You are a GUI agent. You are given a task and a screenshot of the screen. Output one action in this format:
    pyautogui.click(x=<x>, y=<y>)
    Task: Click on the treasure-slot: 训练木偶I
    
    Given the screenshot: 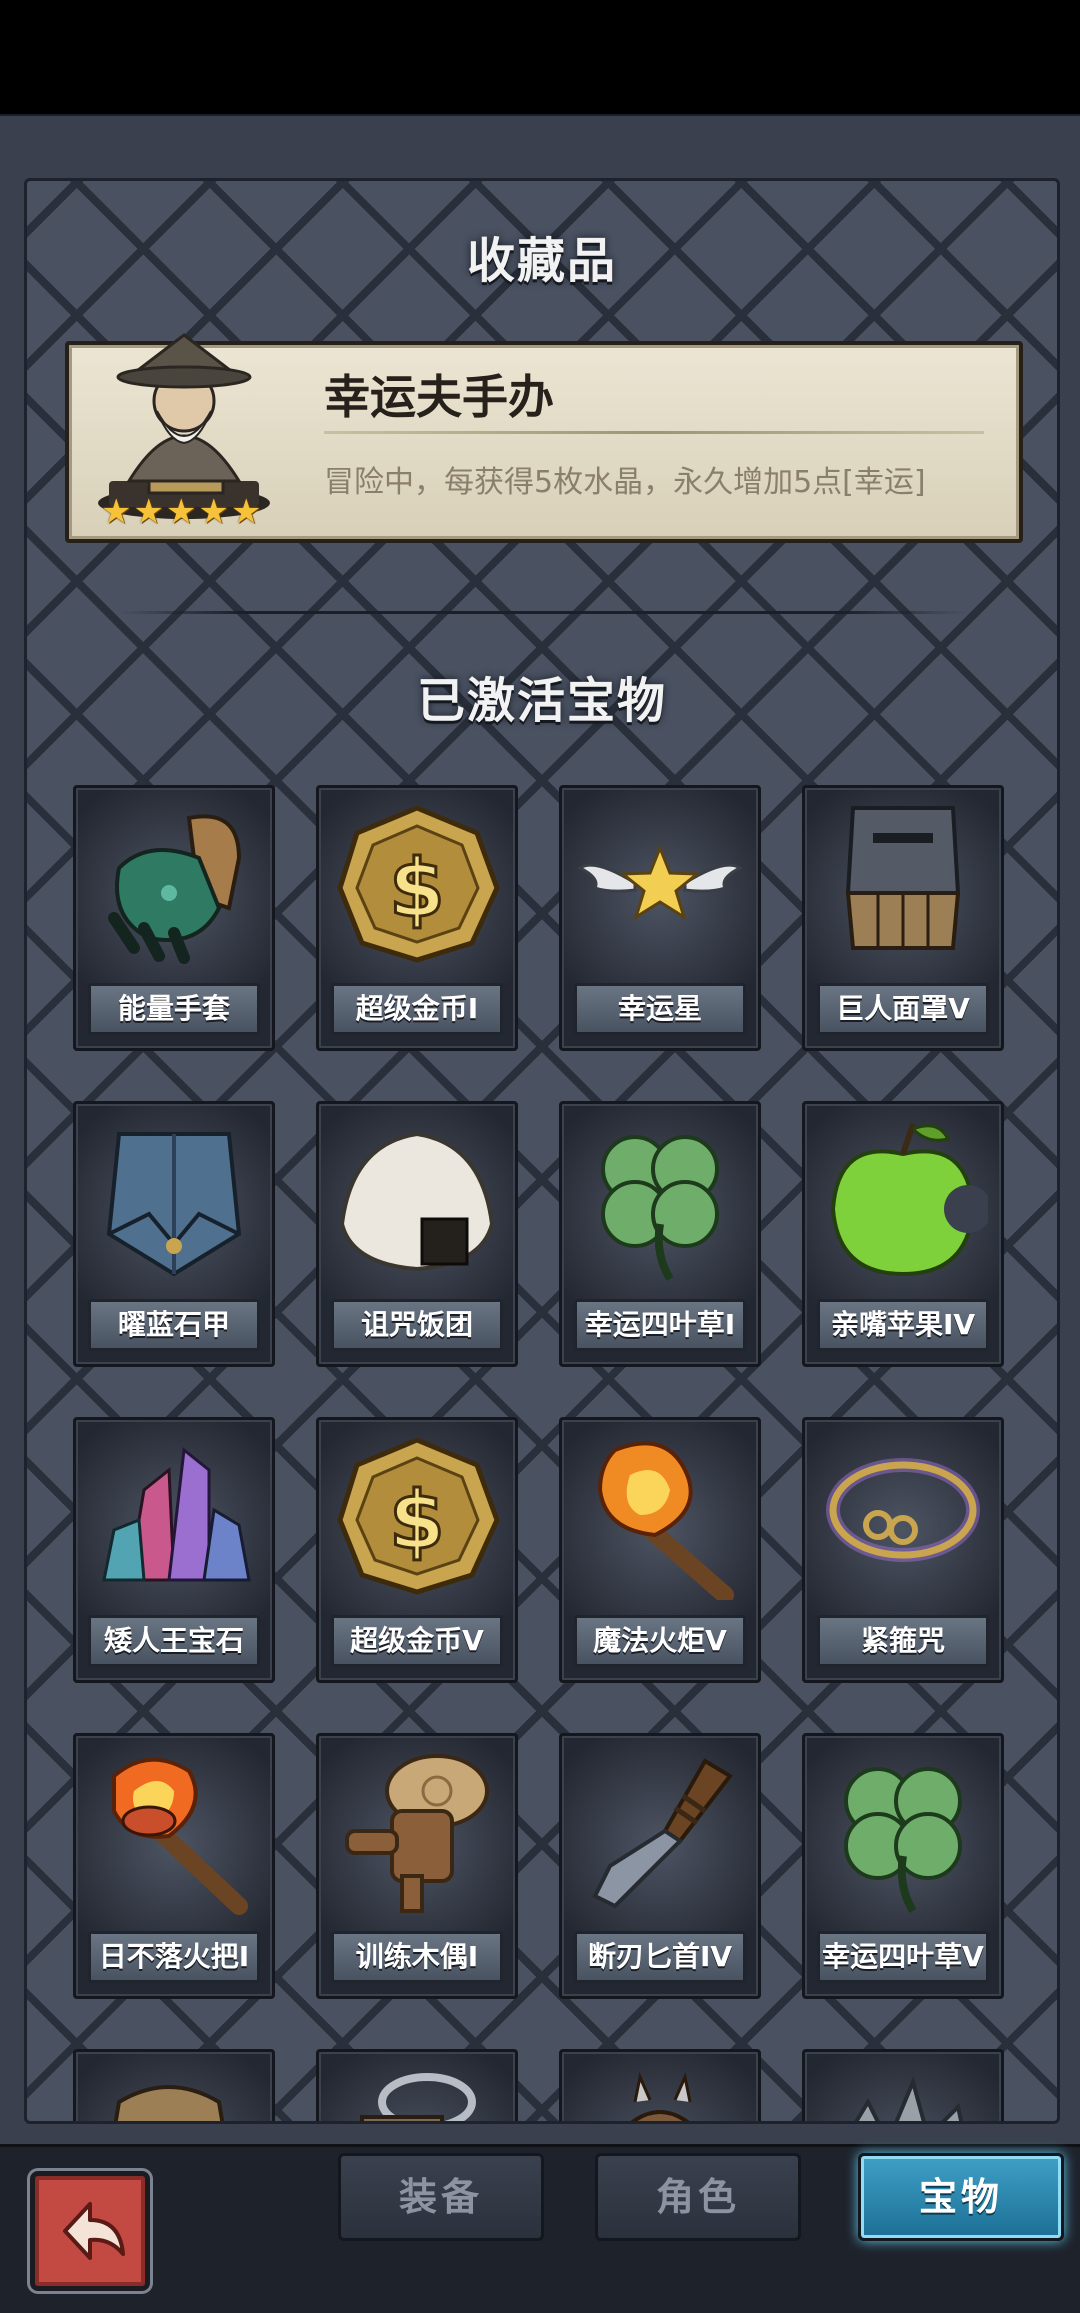 What is the action you would take?
    pyautogui.click(x=417, y=1866)
    